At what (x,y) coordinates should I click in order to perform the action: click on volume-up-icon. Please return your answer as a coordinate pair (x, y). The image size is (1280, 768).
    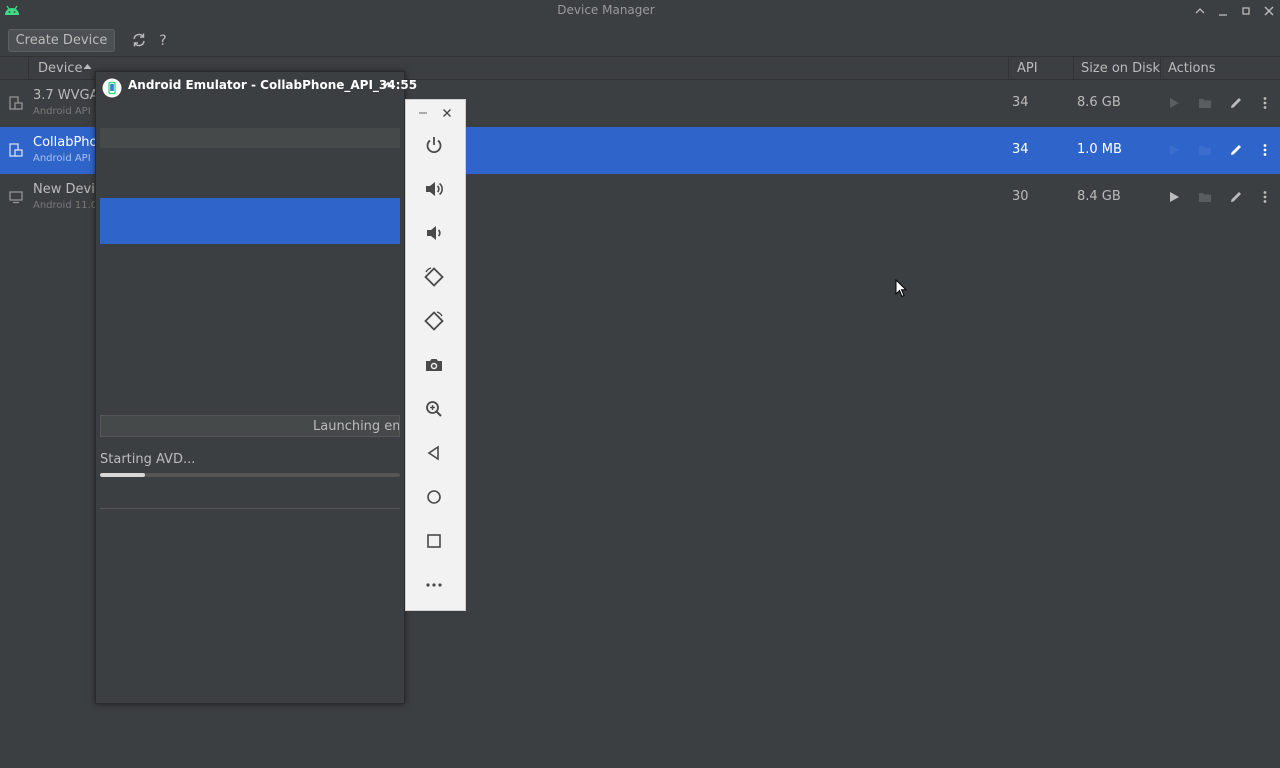
    Looking at the image, I should click on (434, 189).